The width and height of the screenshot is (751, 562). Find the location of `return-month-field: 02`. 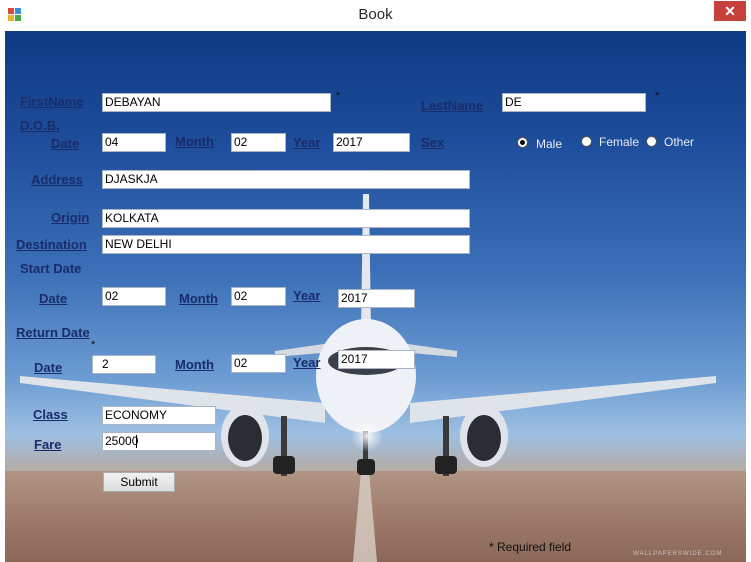

return-month-field: 02 is located at coordinates (258, 363).